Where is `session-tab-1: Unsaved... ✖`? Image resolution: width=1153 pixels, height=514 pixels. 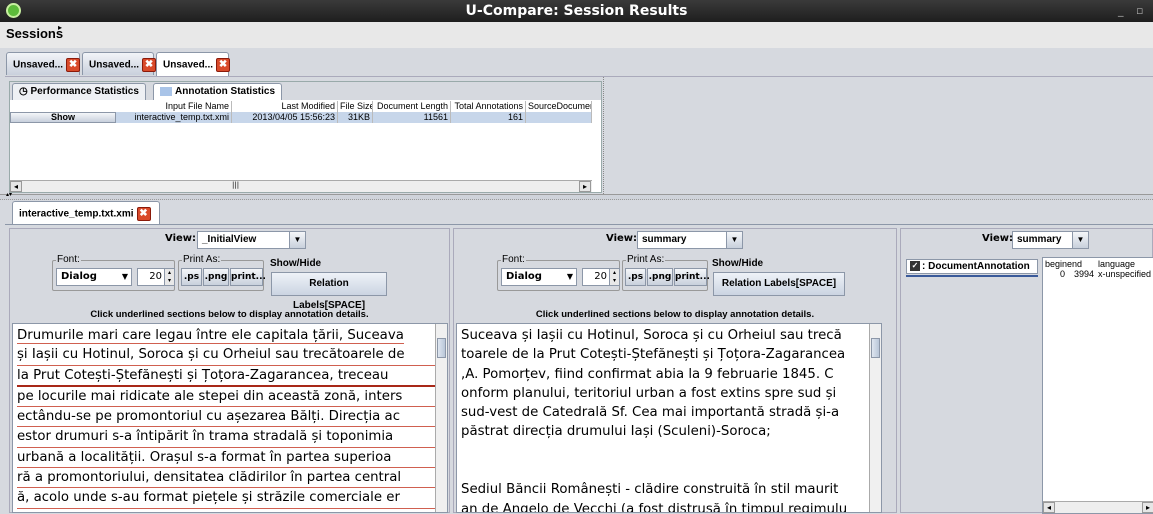 session-tab-1: Unsaved... ✖ is located at coordinates (43, 63).